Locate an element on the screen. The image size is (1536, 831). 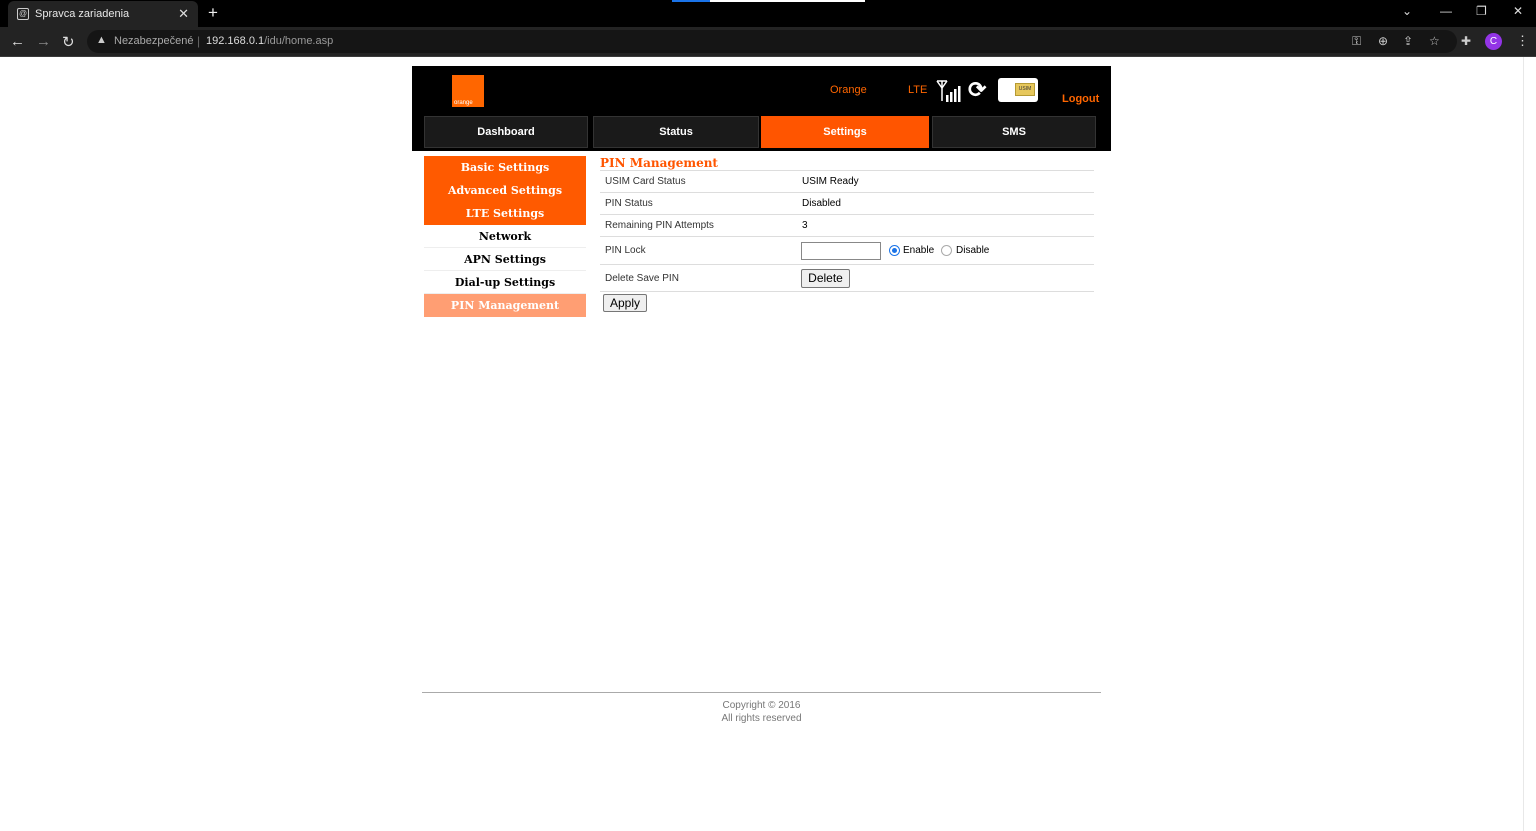
sim-card-icon: USIM is located at coordinates (1018, 90).